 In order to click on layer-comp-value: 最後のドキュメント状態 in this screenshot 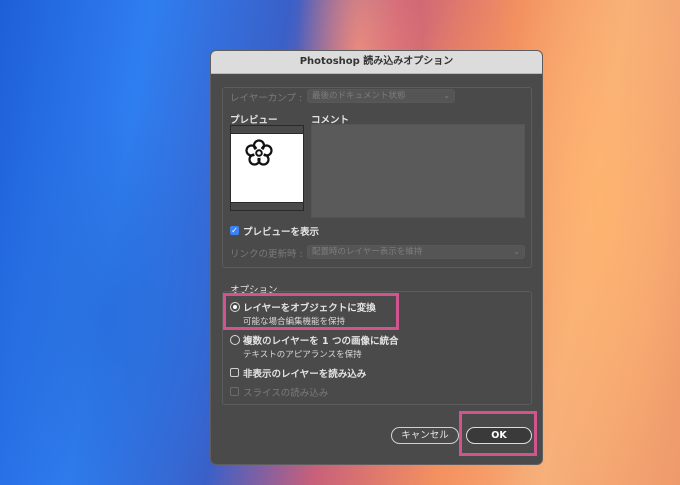, I will do `click(359, 96)`.